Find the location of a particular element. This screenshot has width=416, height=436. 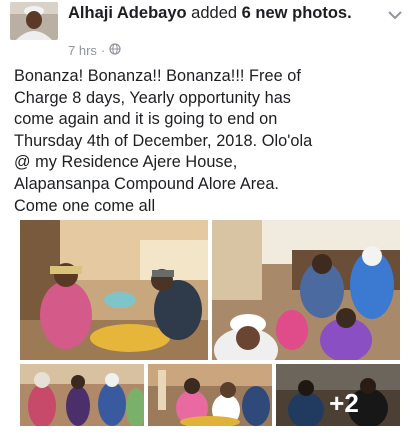

photos-link: photos. is located at coordinates (322, 13).